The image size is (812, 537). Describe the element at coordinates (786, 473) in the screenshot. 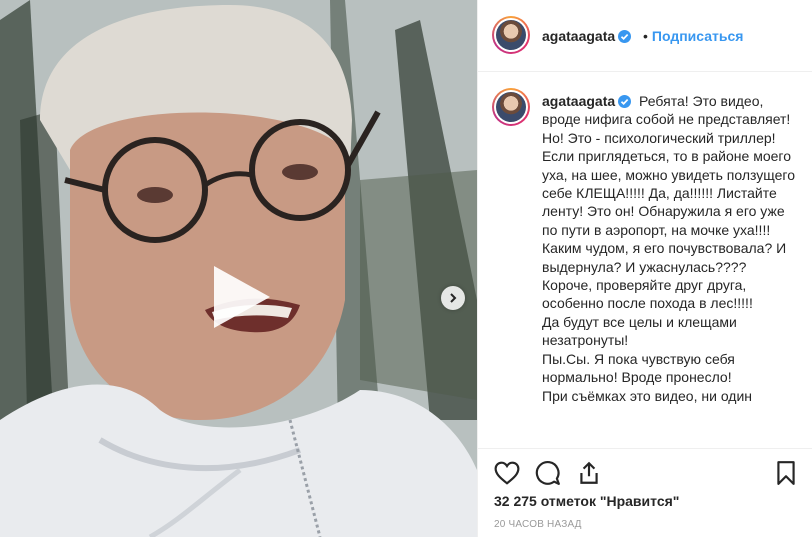

I see `bookmark-icon` at that location.